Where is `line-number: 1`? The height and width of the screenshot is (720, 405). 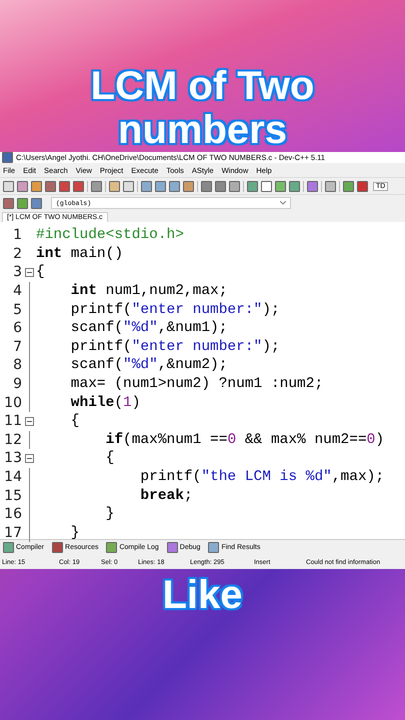 line-number: 1 is located at coordinates (17, 235).